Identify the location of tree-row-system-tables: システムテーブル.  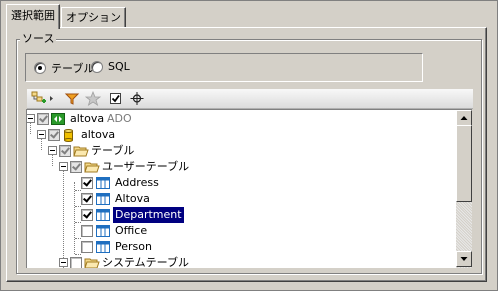
(242, 261).